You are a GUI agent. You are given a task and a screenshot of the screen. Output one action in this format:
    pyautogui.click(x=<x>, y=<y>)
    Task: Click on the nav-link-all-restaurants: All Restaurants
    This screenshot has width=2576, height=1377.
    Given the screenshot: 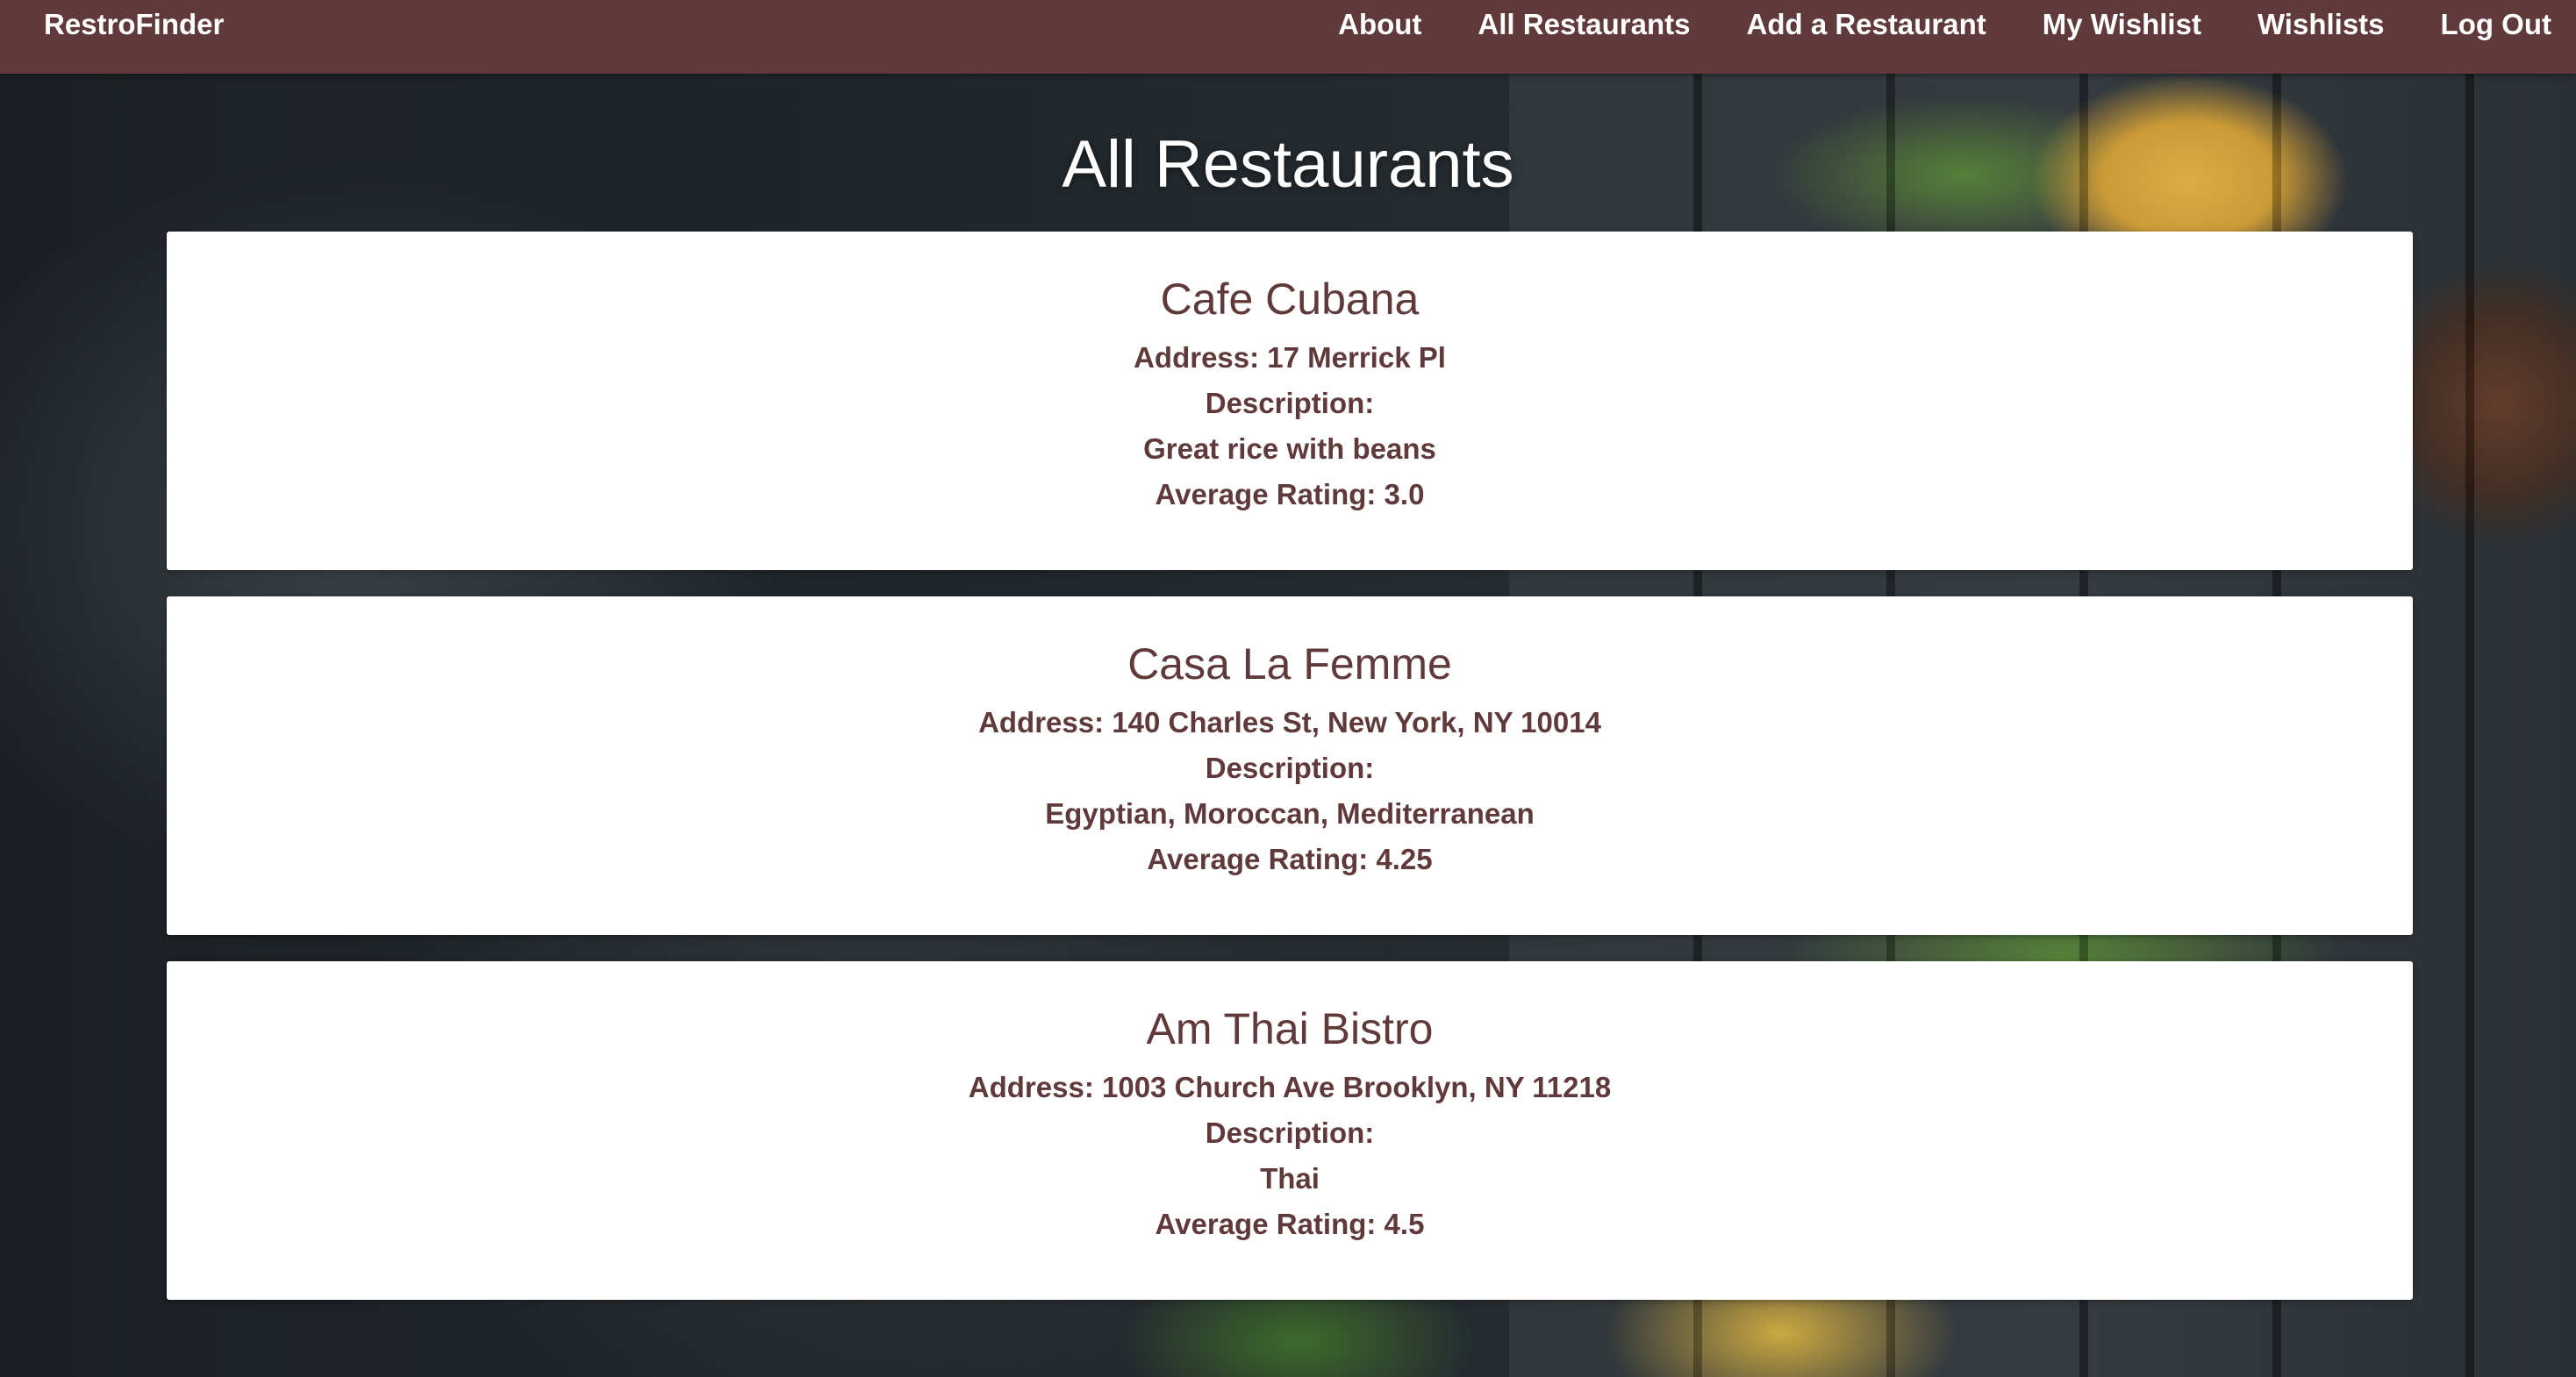 What is the action you would take?
    pyautogui.click(x=1584, y=24)
    